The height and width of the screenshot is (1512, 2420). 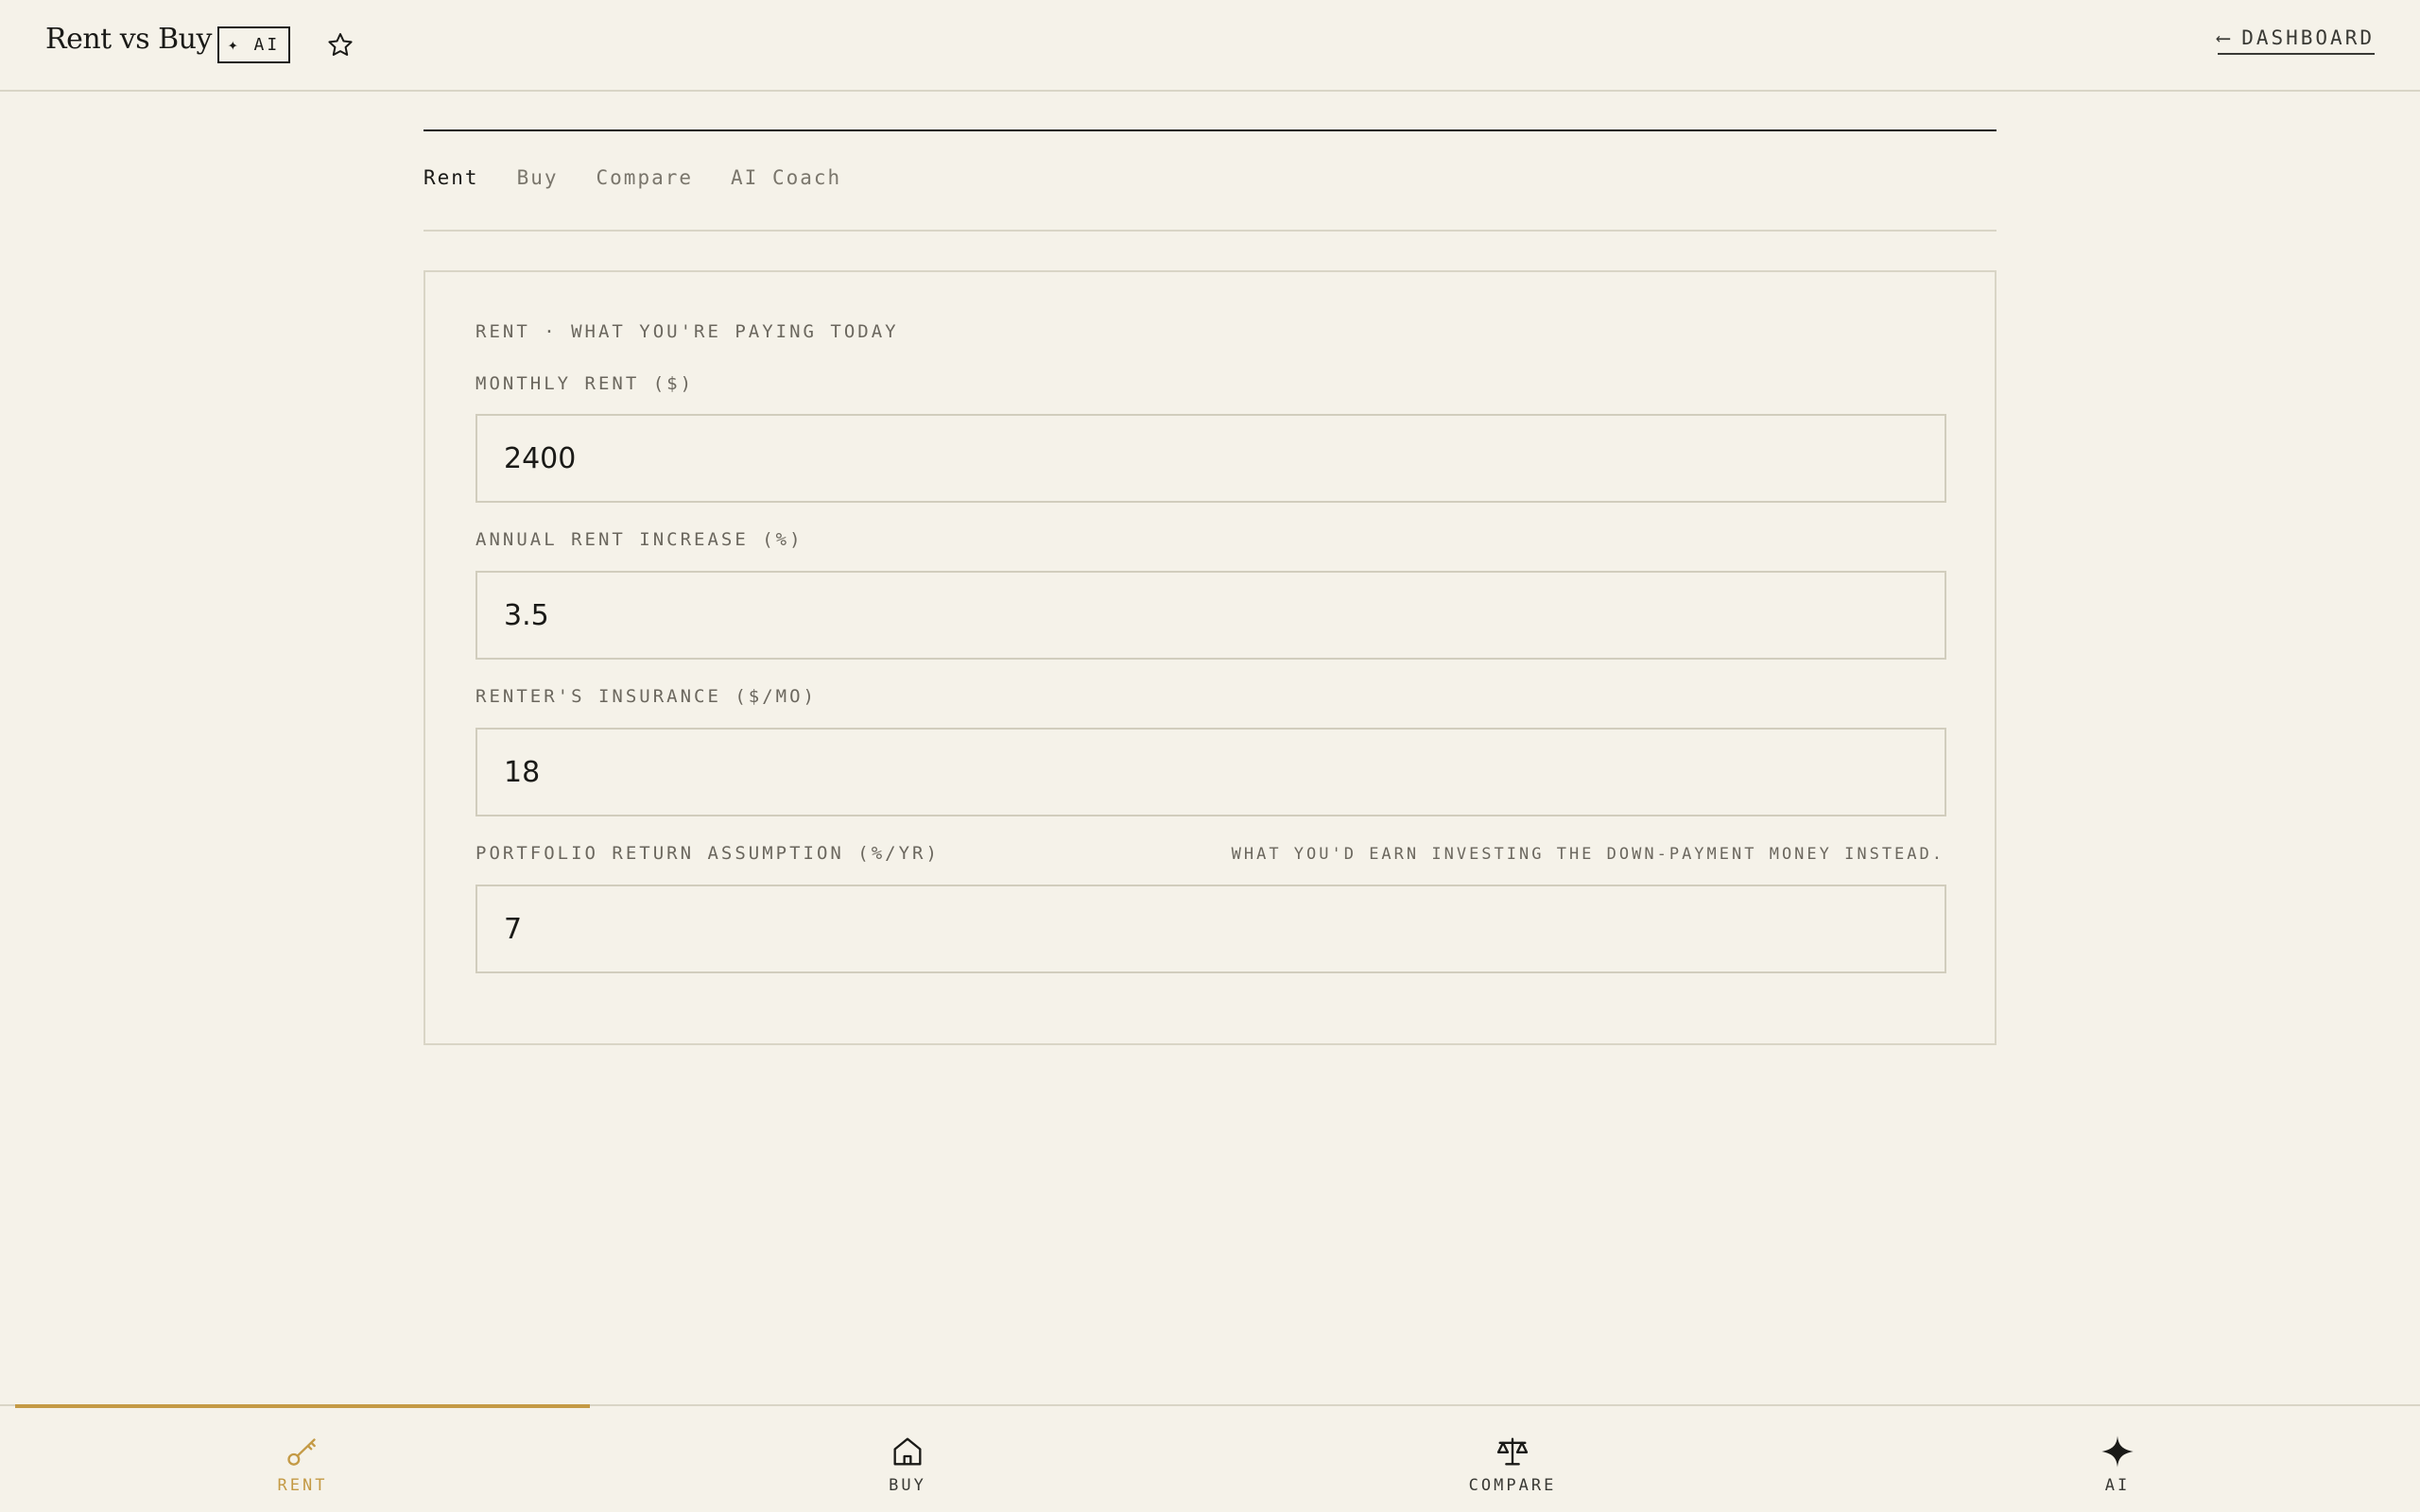 I want to click on dashboard-link: ⟵ DASHBOARD, so click(x=2296, y=40).